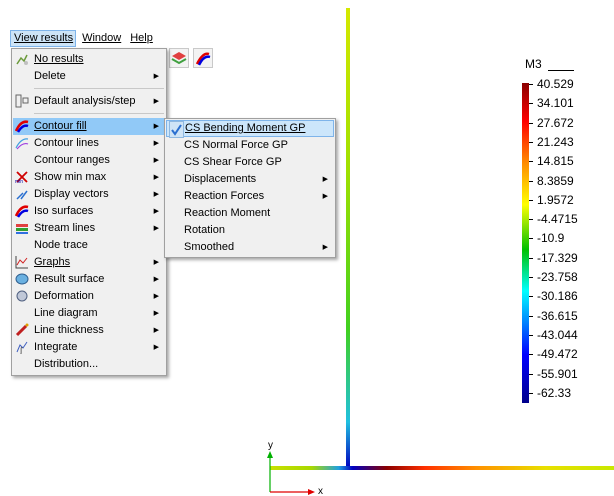 This screenshot has height=496, width=614. Describe the element at coordinates (557, 315) in the screenshot. I see `legend-value: -36.615` at that location.